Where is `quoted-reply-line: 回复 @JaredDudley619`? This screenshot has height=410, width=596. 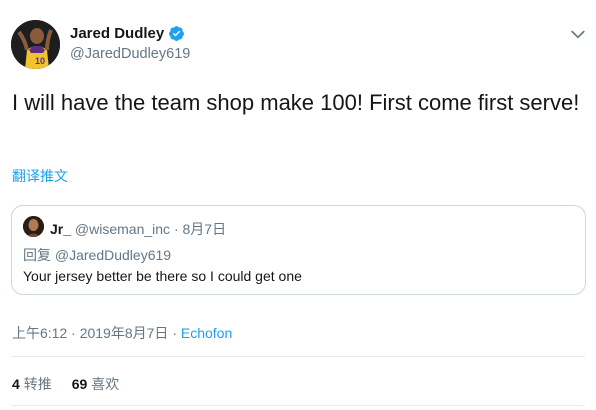 quoted-reply-line: 回复 @JaredDudley619 is located at coordinates (97, 255).